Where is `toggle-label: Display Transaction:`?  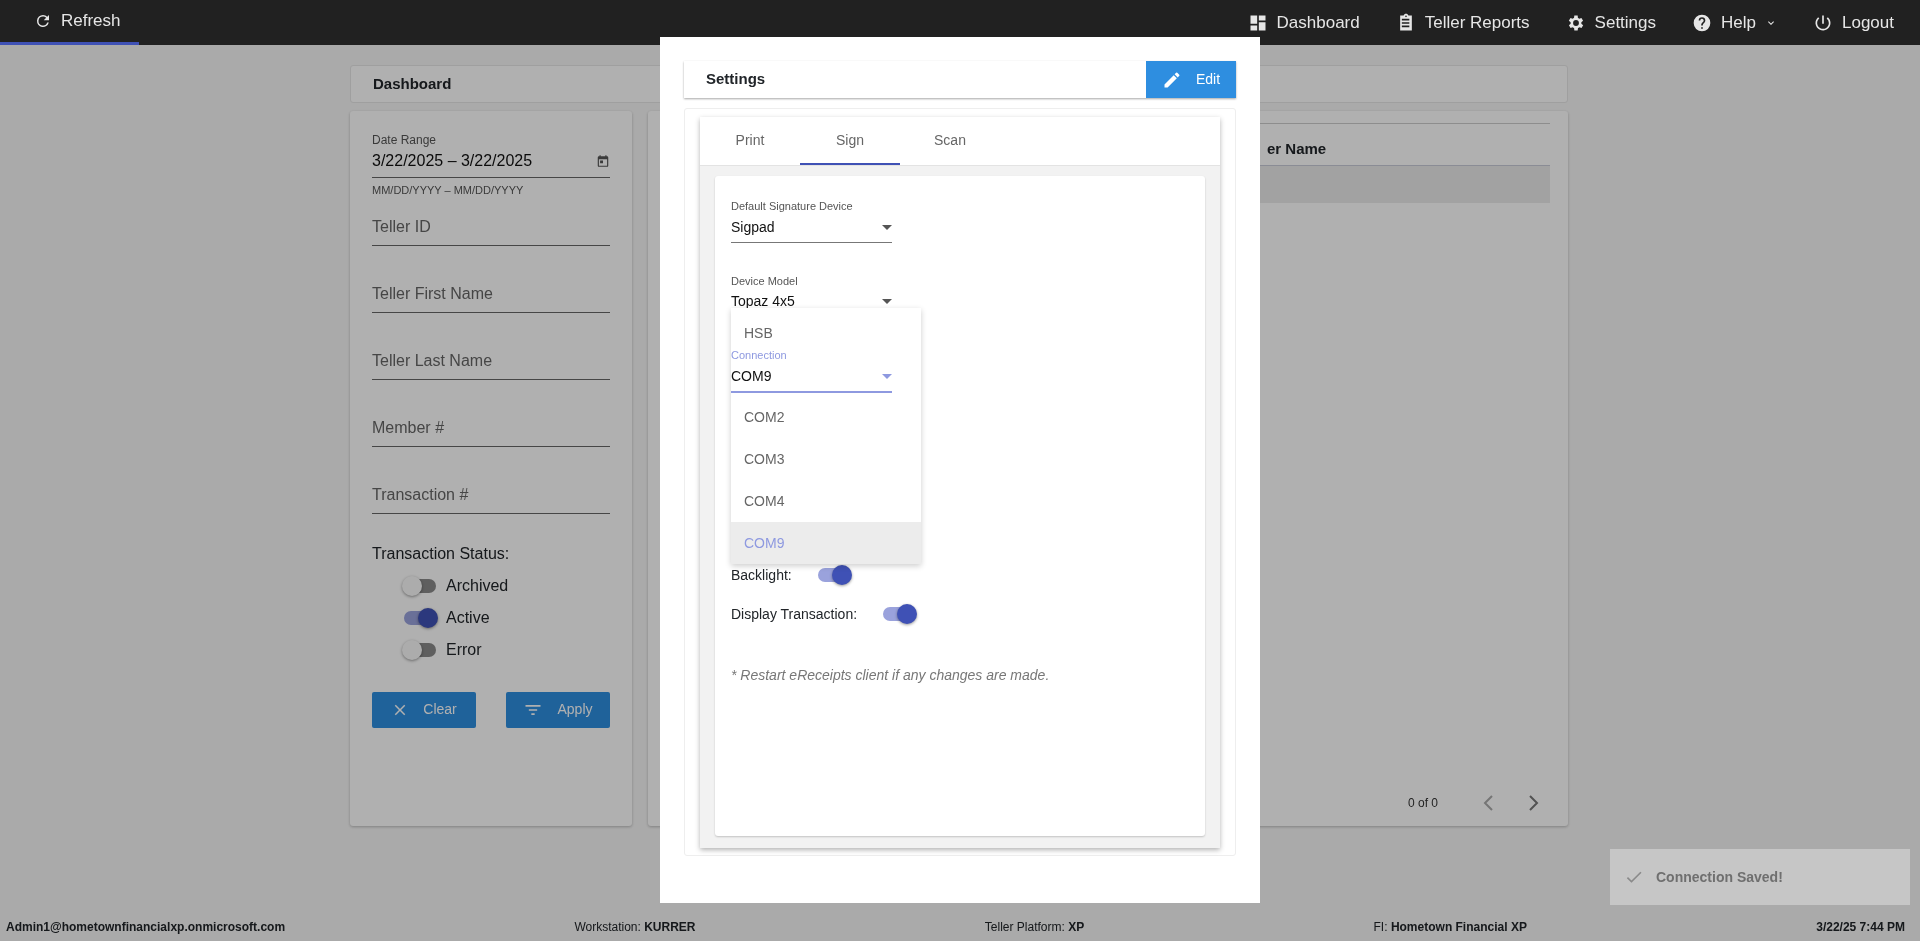 toggle-label: Display Transaction: is located at coordinates (794, 614).